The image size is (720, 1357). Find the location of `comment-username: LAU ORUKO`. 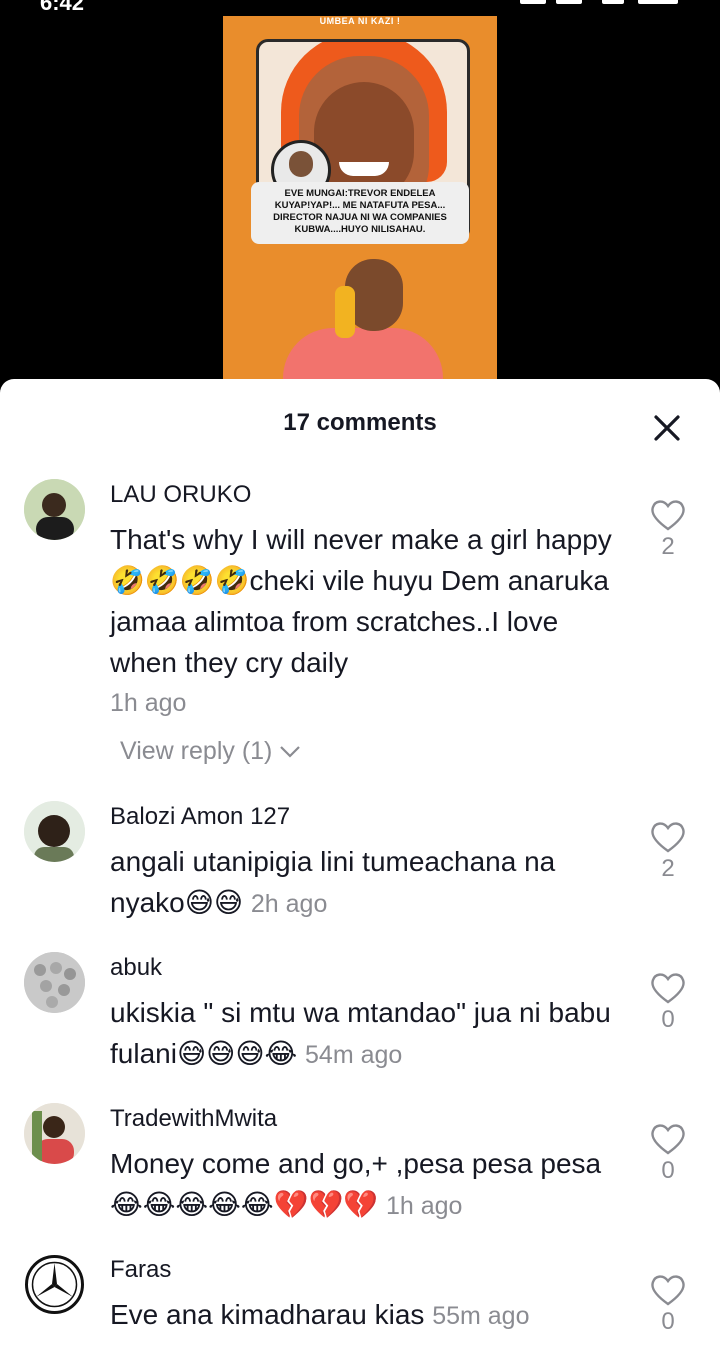

comment-username: LAU ORUKO is located at coordinates (180, 495).